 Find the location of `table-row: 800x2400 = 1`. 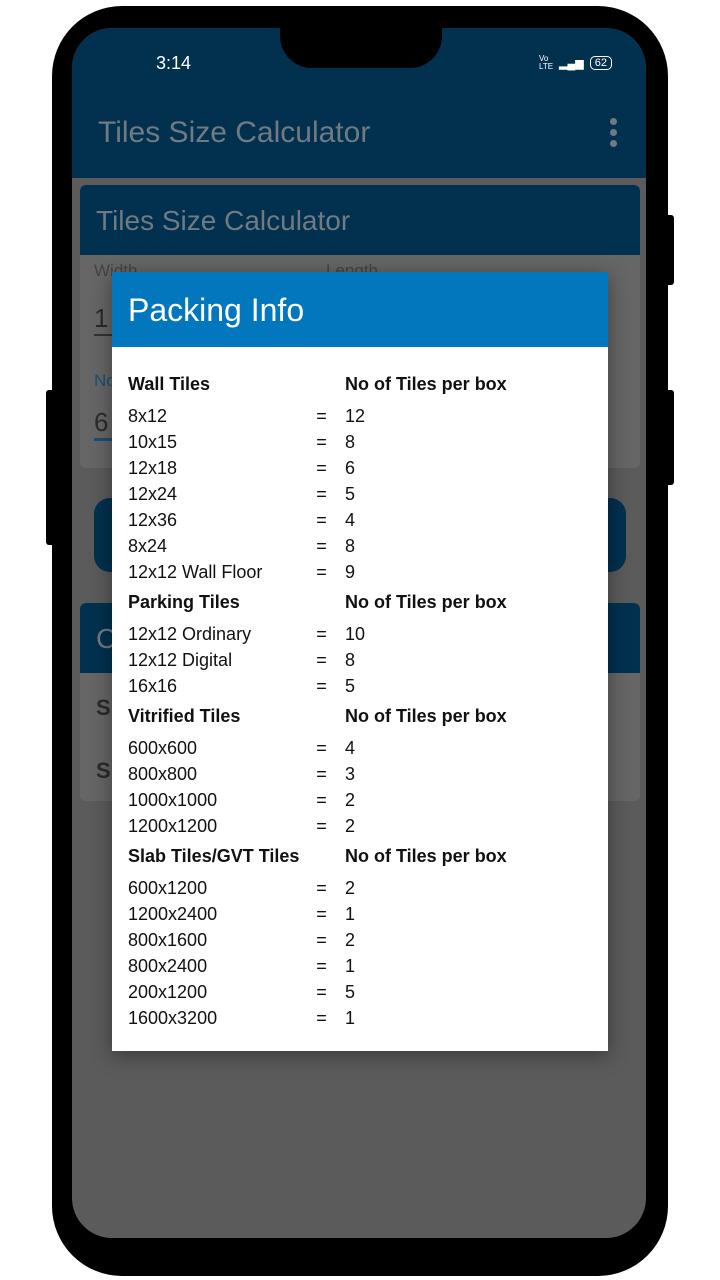

table-row: 800x2400 = 1 is located at coordinates (360, 966).